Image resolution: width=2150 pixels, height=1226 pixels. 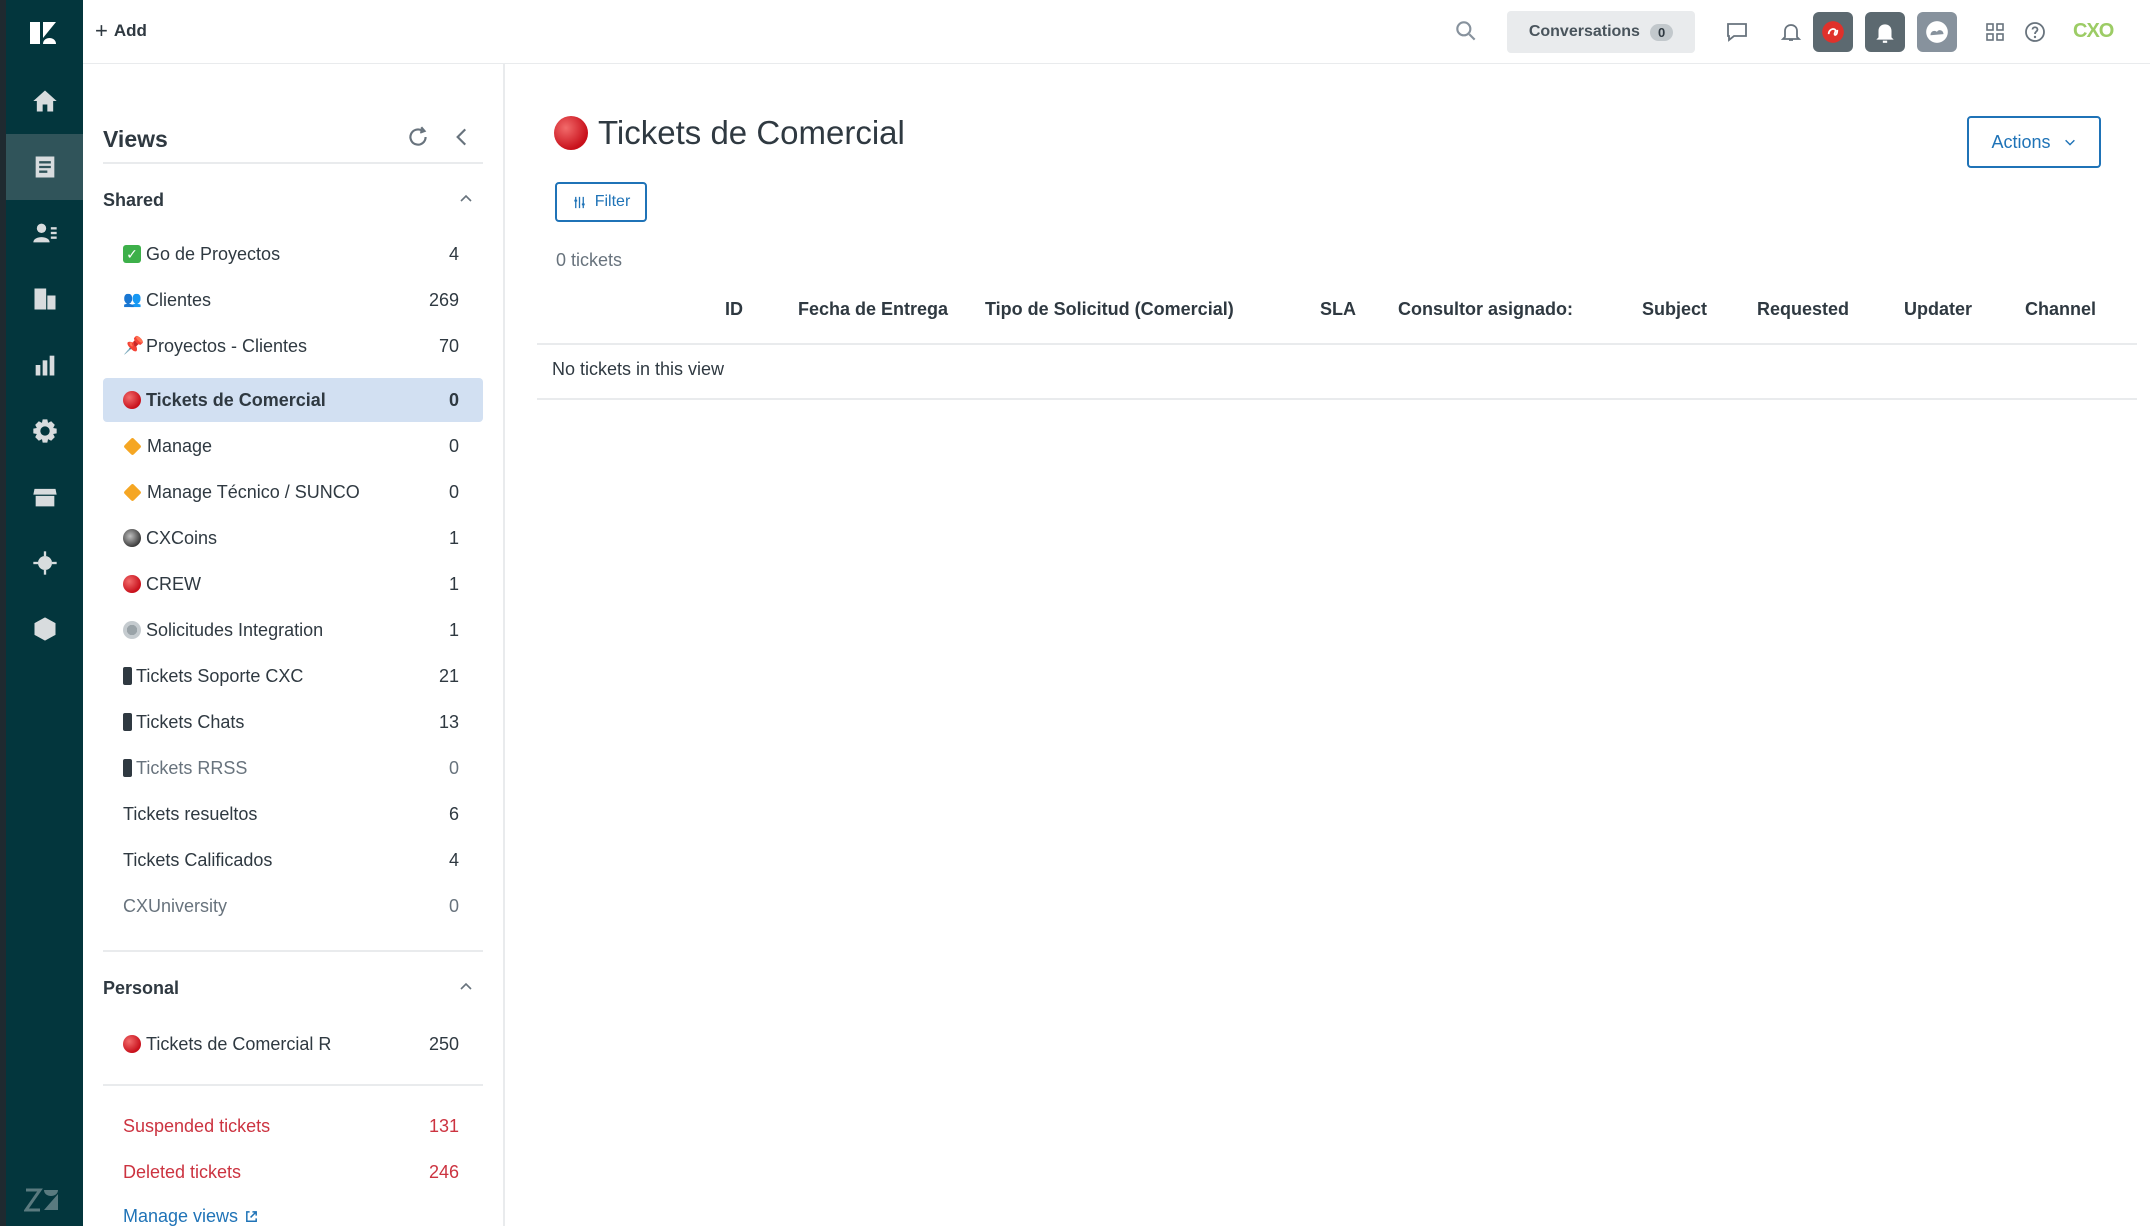 What do you see at coordinates (453, 813) in the screenshot?
I see `view-count: 6` at bounding box center [453, 813].